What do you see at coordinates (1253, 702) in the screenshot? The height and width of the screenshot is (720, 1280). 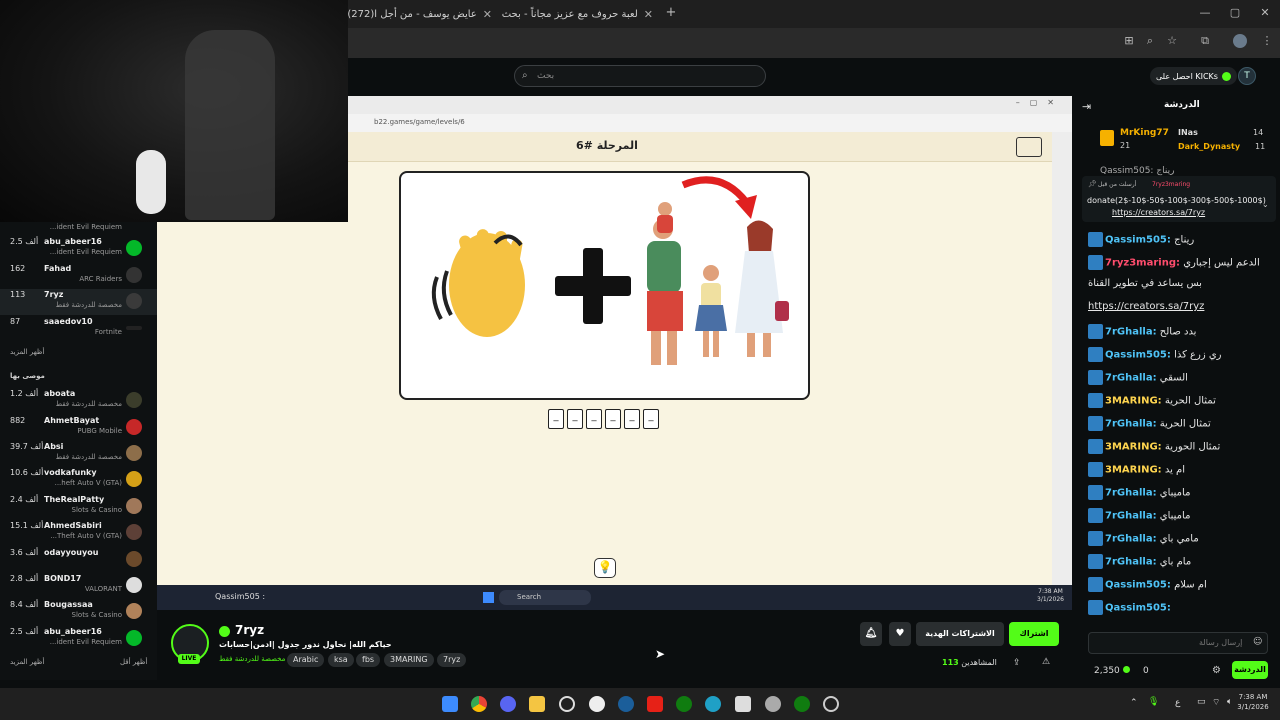 I see `clock: 7:38 AM 3/1/2026` at bounding box center [1253, 702].